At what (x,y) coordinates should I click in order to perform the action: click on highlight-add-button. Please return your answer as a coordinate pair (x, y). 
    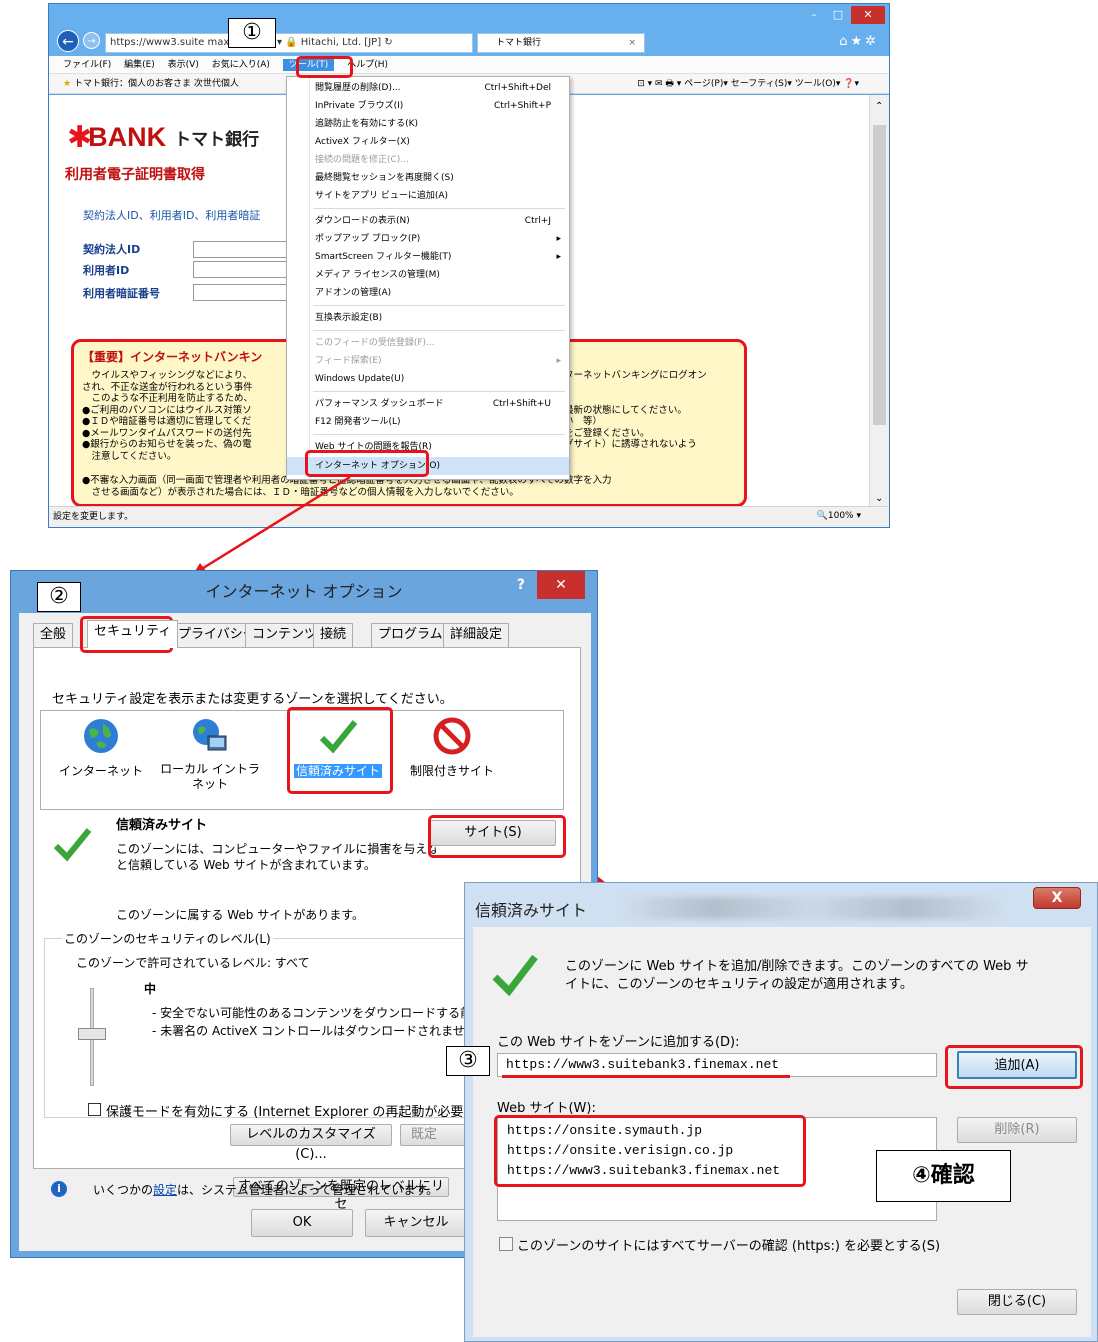
    Looking at the image, I should click on (1014, 1067).